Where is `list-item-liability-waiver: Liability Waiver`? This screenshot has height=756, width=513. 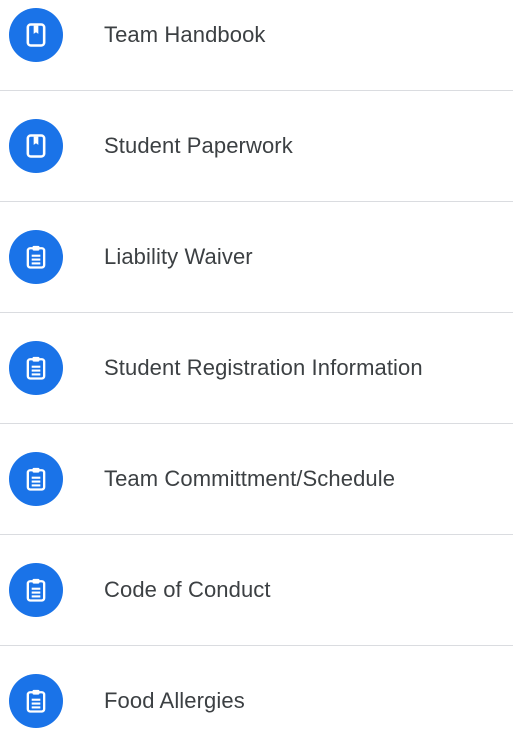
list-item-liability-waiver: Liability Waiver is located at coordinates (256, 256).